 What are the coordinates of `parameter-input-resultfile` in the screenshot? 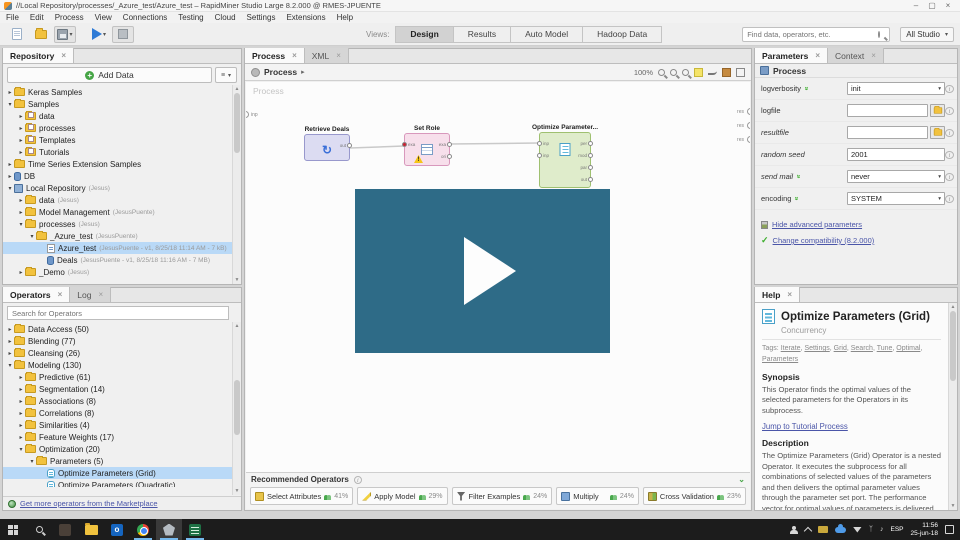 It's located at (887, 132).